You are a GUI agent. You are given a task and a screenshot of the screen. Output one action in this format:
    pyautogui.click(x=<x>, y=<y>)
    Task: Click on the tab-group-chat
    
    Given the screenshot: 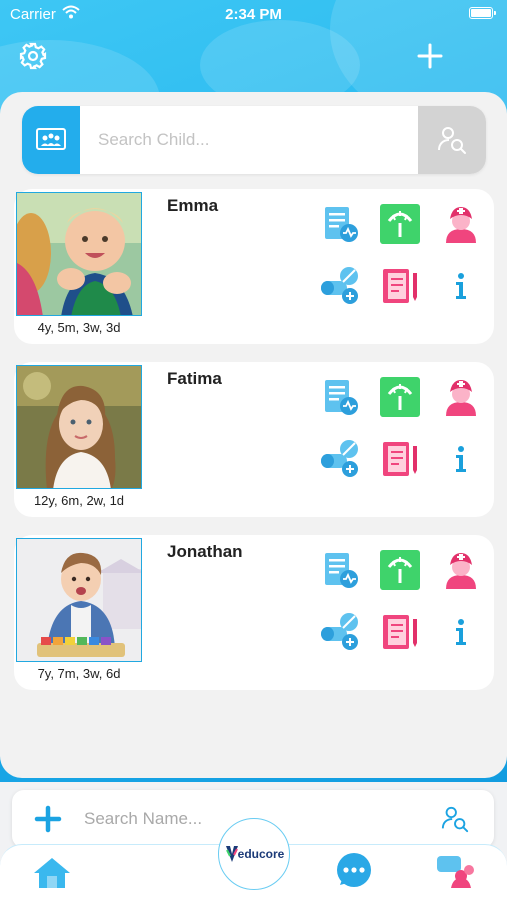 What is the action you would take?
    pyautogui.click(x=456, y=871)
    